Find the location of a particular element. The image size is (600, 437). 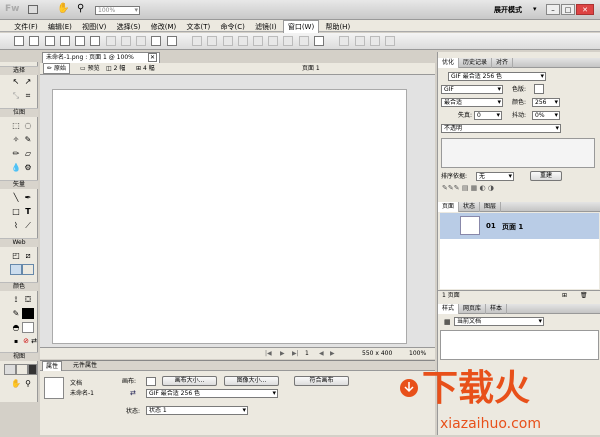

close-button: ✕ is located at coordinates (585, 9).